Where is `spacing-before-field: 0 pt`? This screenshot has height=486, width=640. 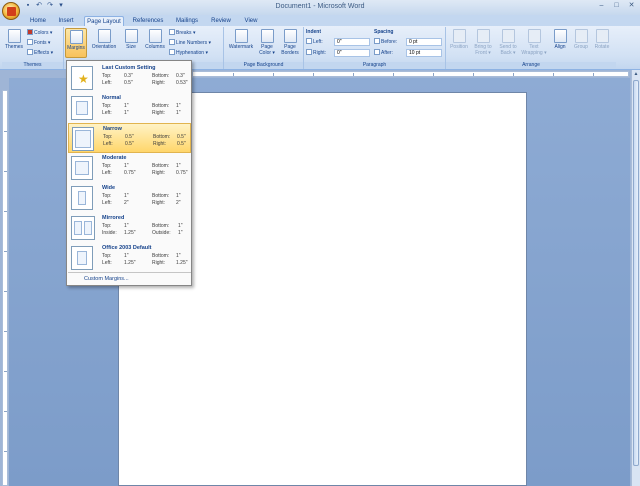
spacing-before-field: 0 pt is located at coordinates (424, 42).